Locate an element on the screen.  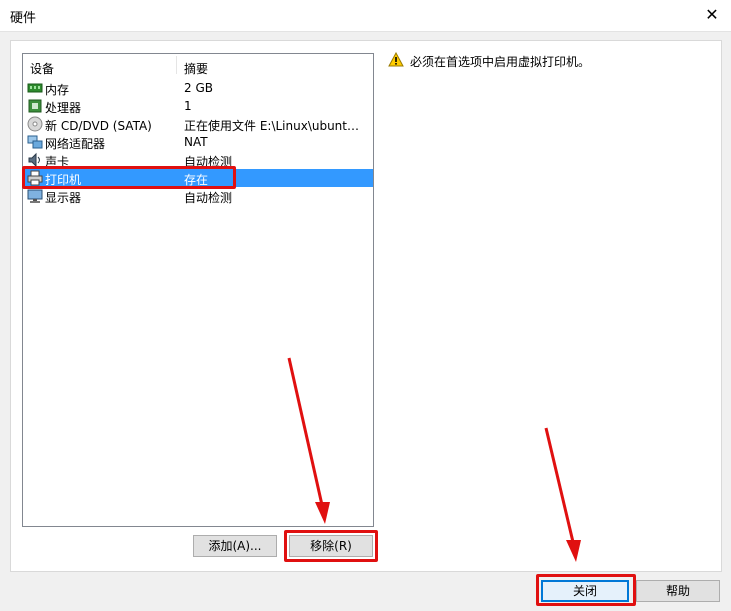
device-summary: NAT is located at coordinates (196, 142).